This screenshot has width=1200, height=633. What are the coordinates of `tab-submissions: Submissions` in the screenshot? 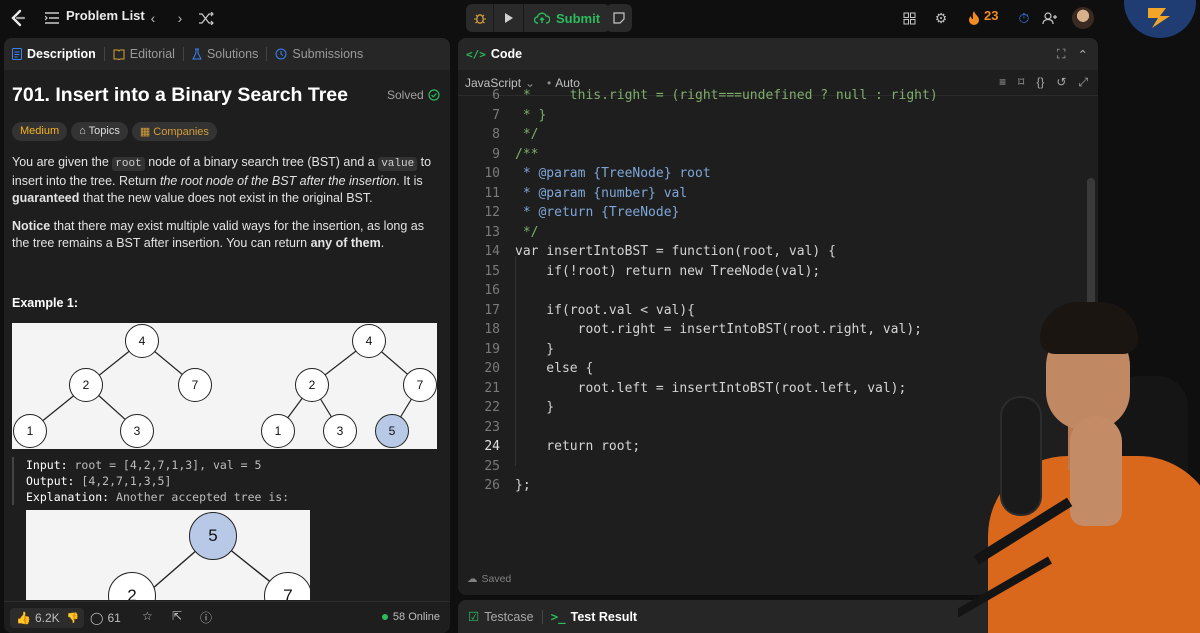 It's located at (319, 54).